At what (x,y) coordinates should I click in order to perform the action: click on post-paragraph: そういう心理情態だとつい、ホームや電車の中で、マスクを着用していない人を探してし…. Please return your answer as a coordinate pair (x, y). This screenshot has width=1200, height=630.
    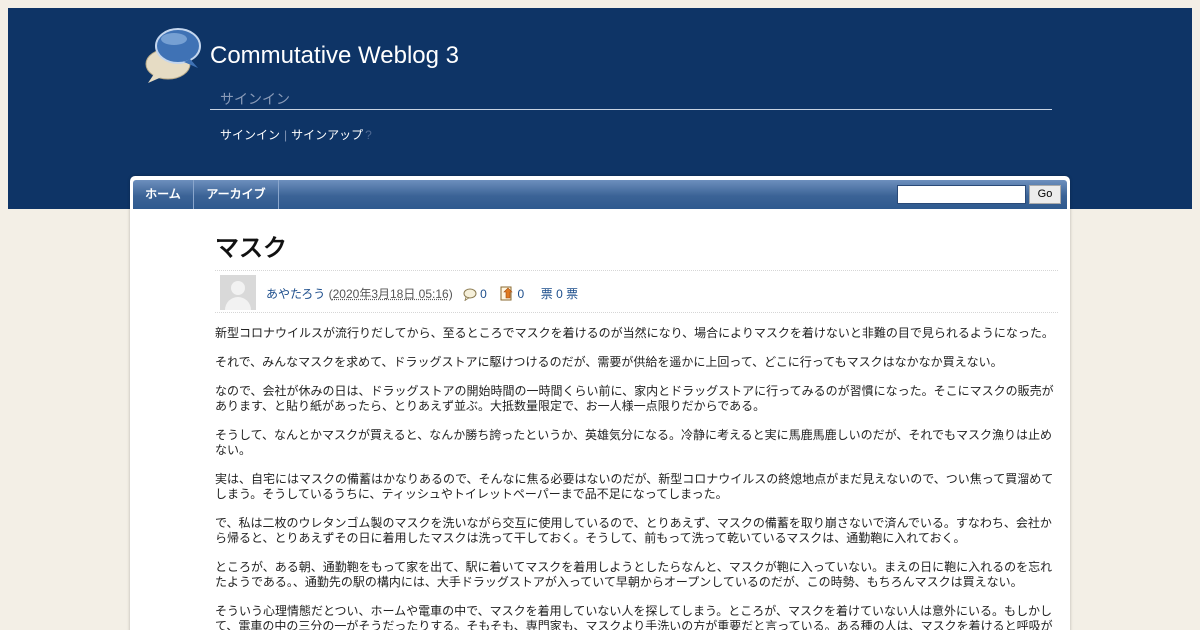
    Looking at the image, I should click on (634, 617).